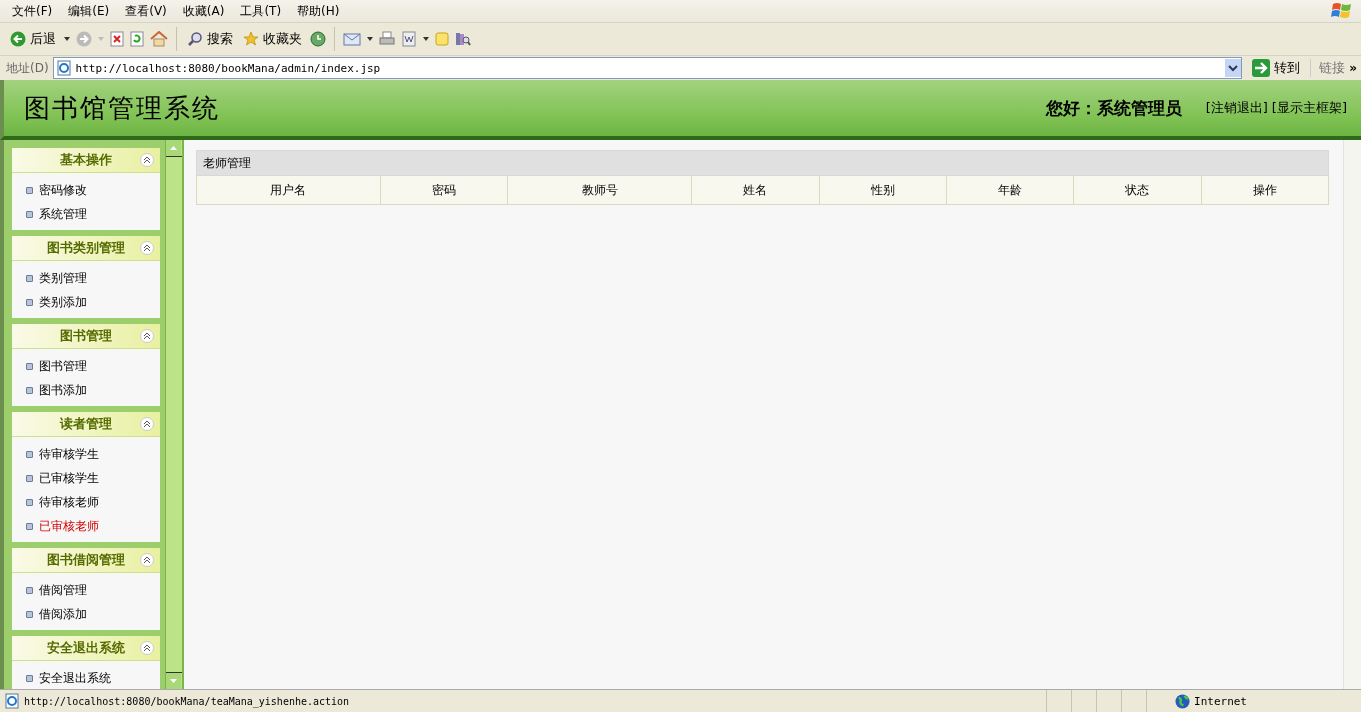  I want to click on section-header: 图书管理, so click(86, 336).